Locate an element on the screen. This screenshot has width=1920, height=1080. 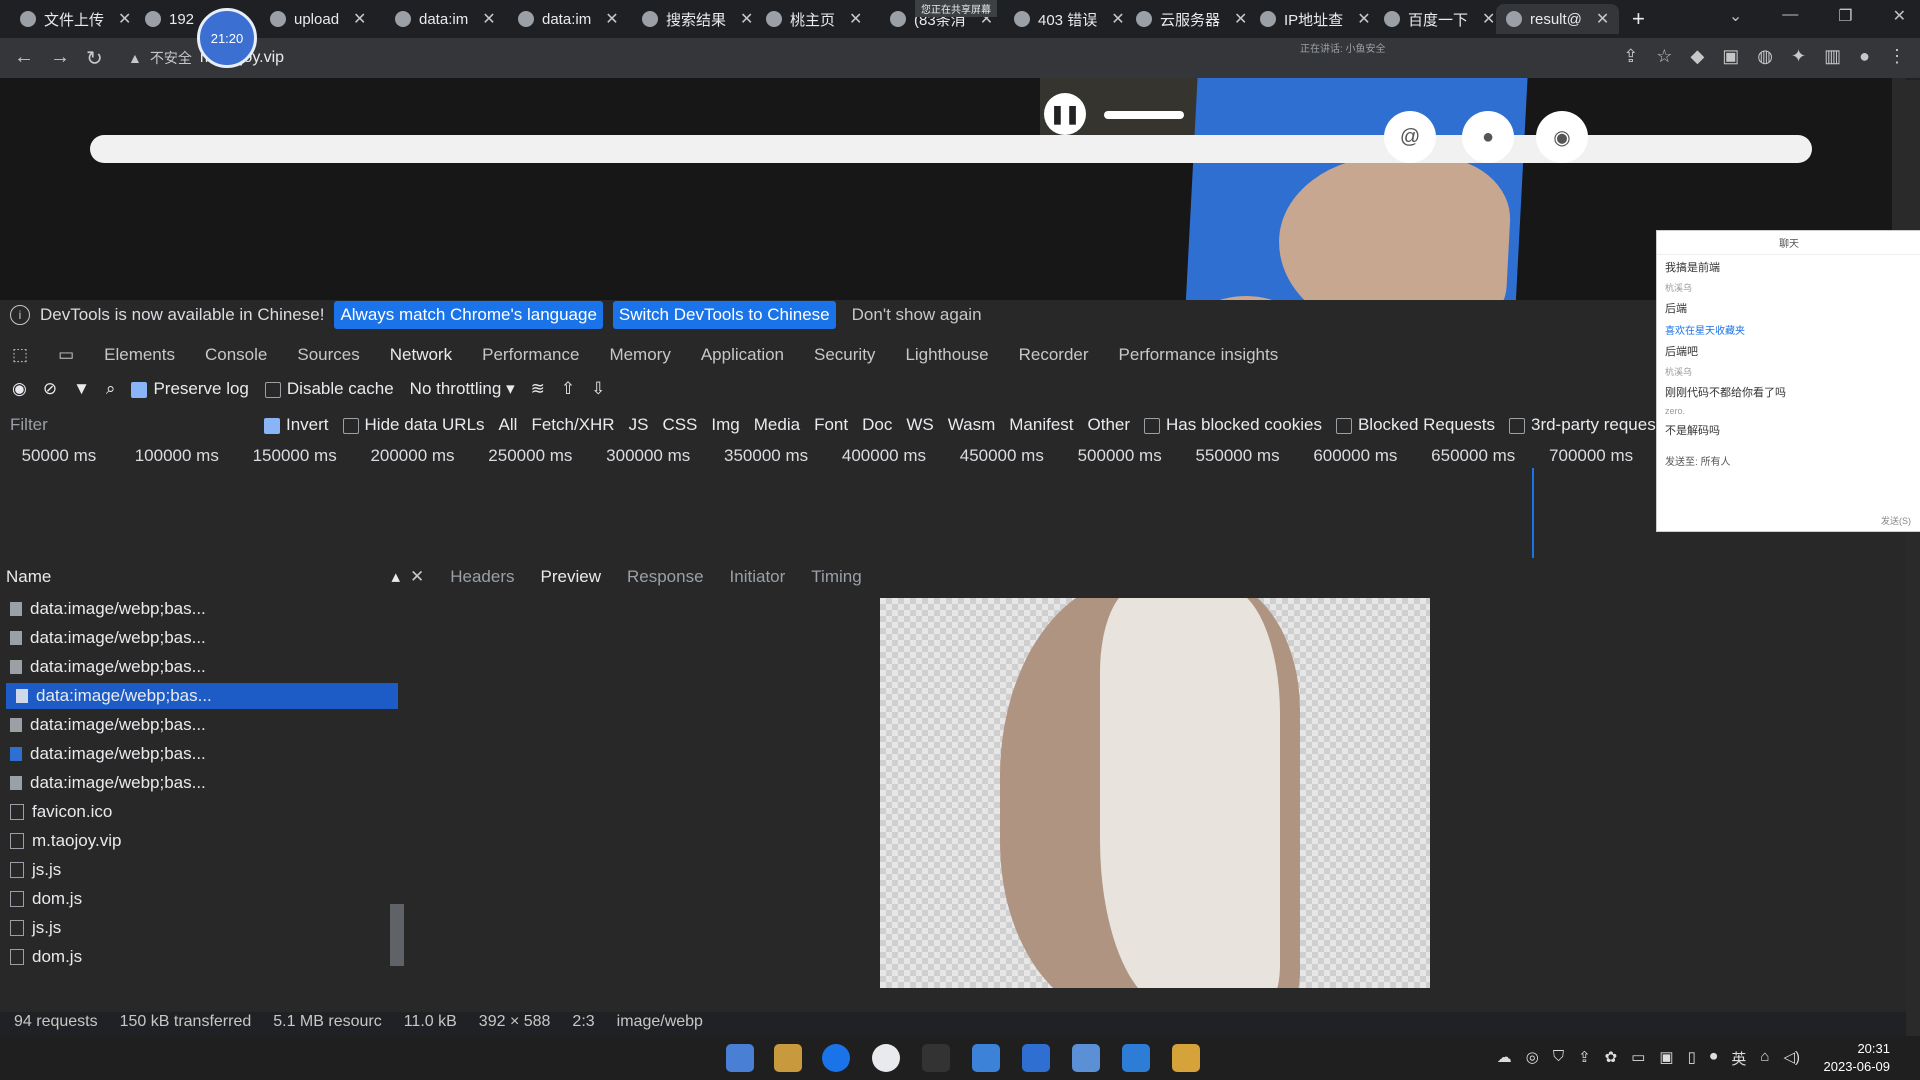
restore-icon: ❐ is located at coordinates (1845, 16).